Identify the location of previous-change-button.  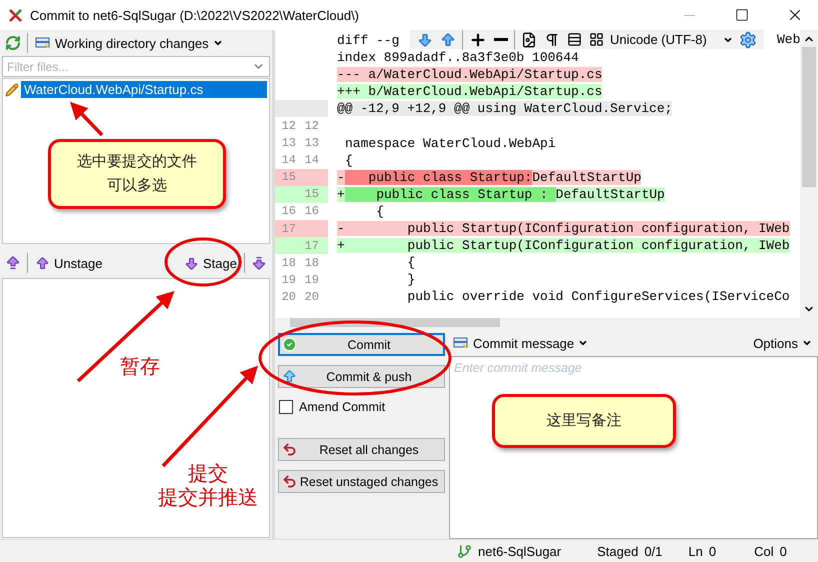
(448, 39).